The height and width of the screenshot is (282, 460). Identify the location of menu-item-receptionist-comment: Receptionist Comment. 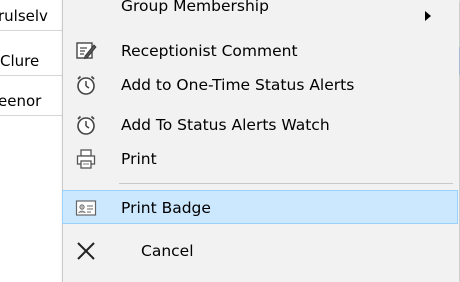
(261, 51).